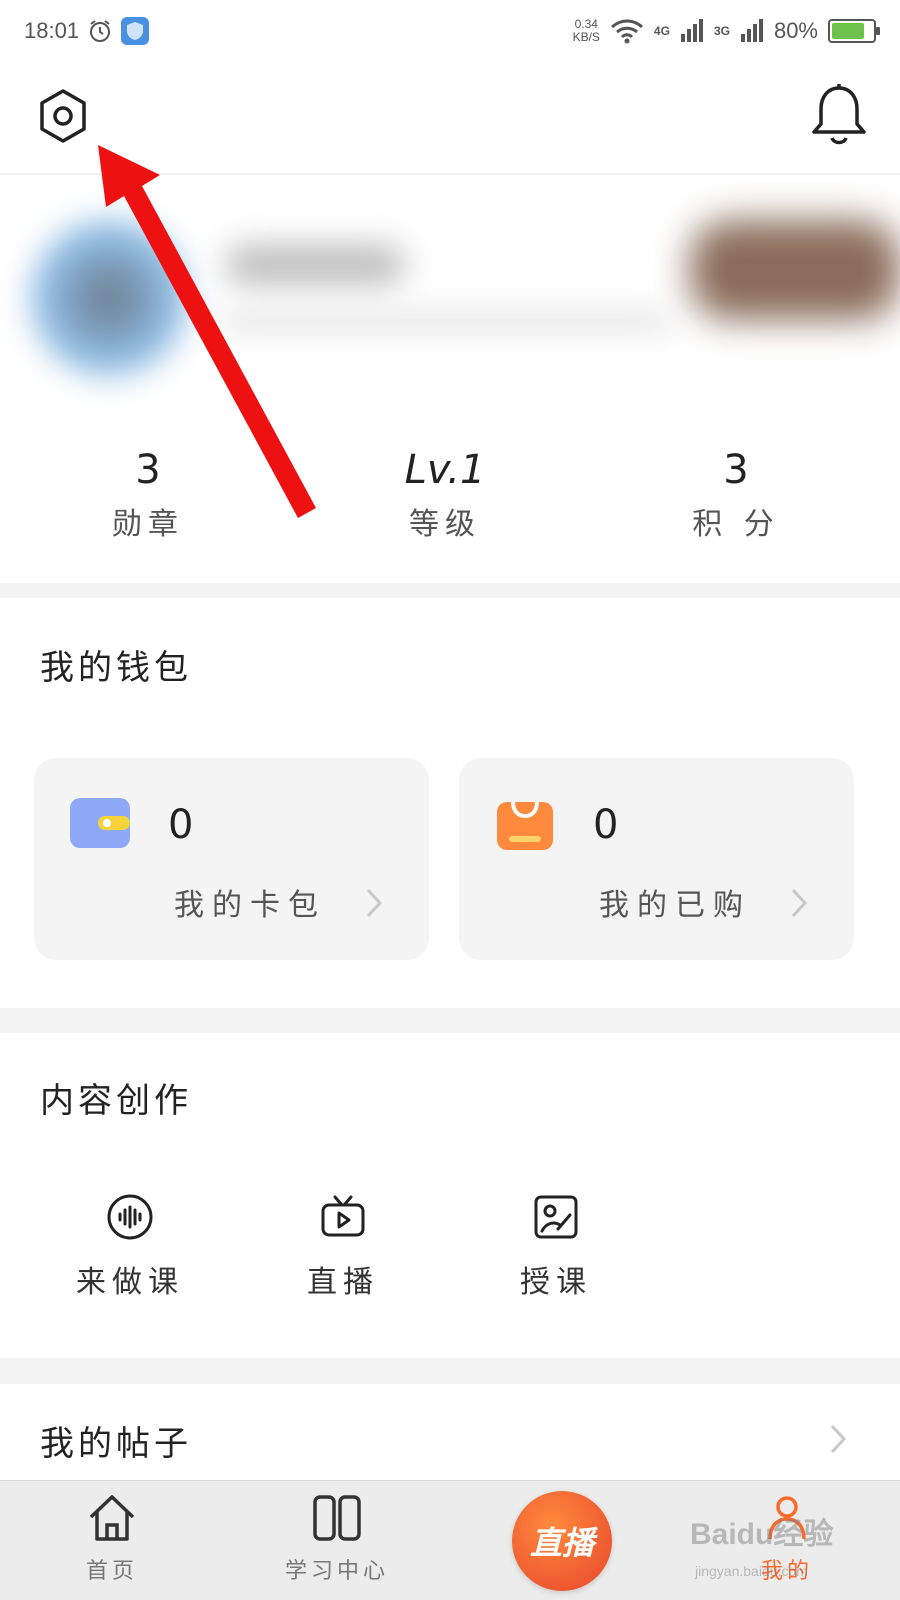  Describe the element at coordinates (130, 1217) in the screenshot. I see `audio-icon` at that location.